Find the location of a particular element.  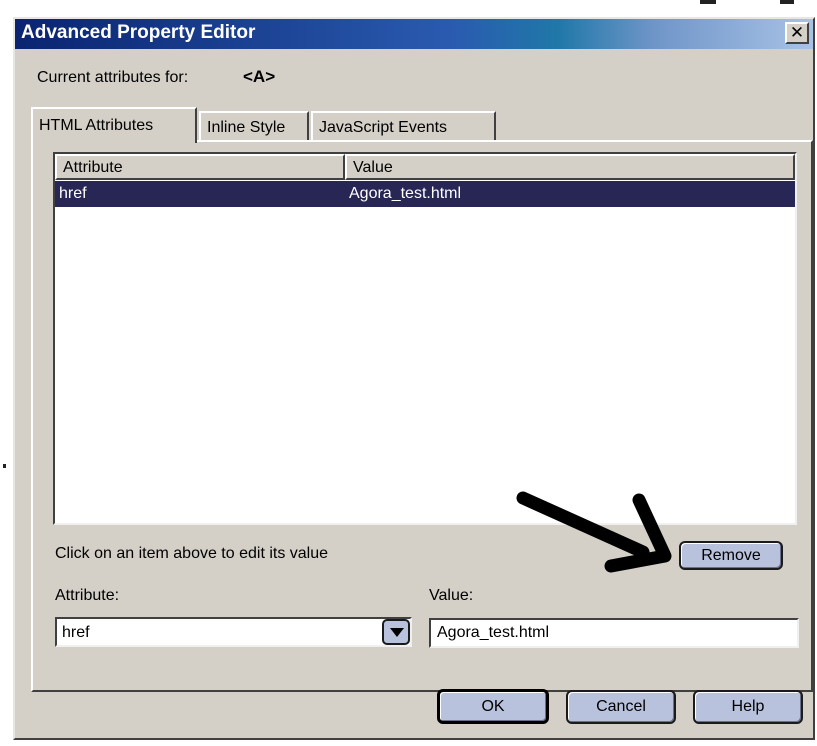

attribute-select: href is located at coordinates (233, 632).